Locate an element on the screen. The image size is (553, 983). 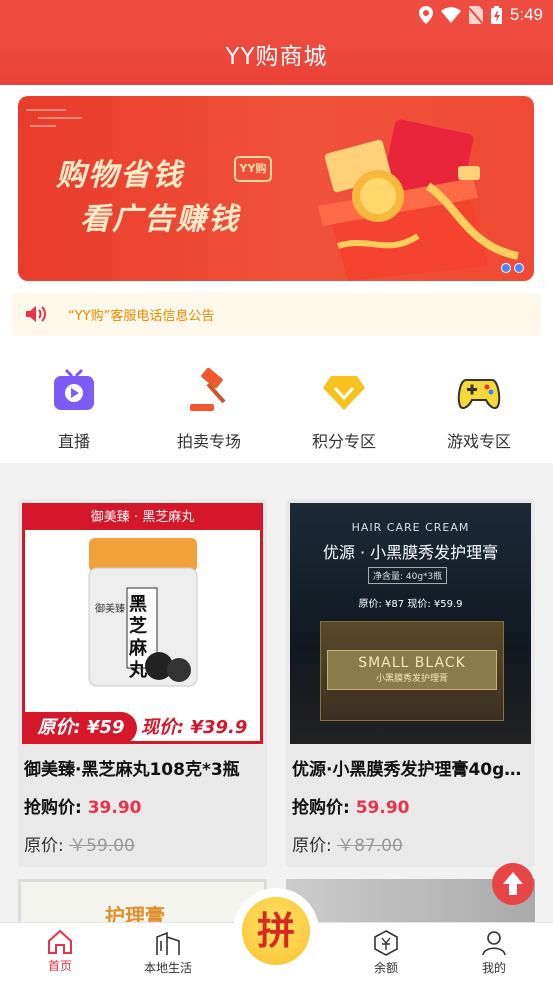
scroll-top-button is located at coordinates (513, 884).